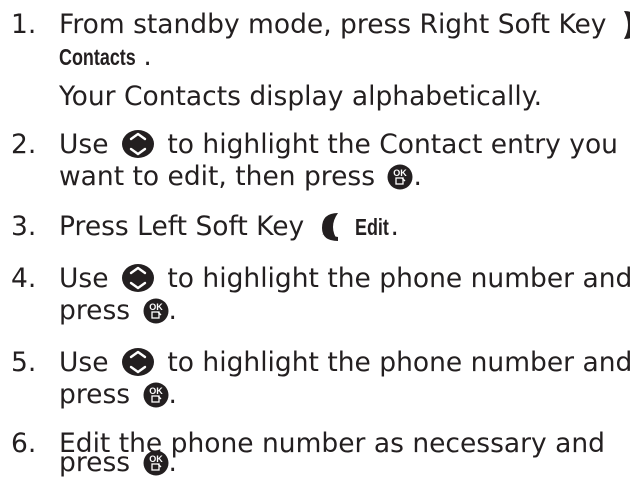 Image resolution: width=630 pixels, height=480 pixels. I want to click on step-line: Press Left Soft Key Edit., so click(229, 227).